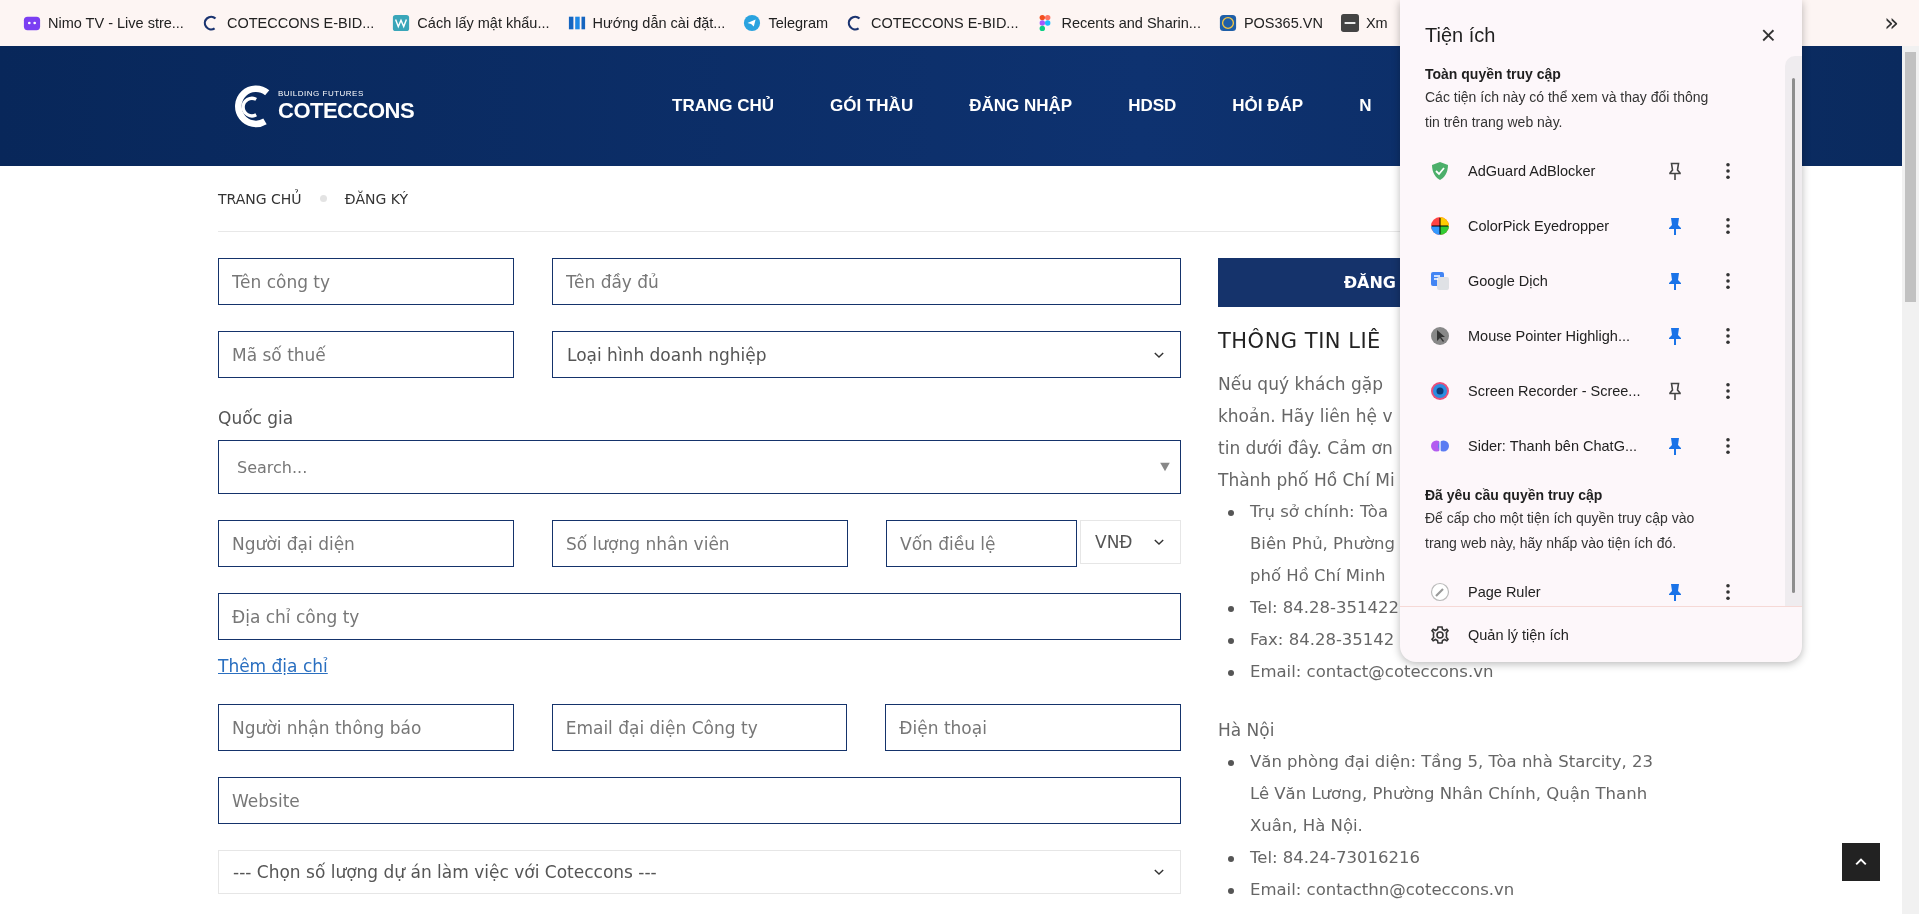  What do you see at coordinates (1440, 634) in the screenshot?
I see `settings-icon` at bounding box center [1440, 634].